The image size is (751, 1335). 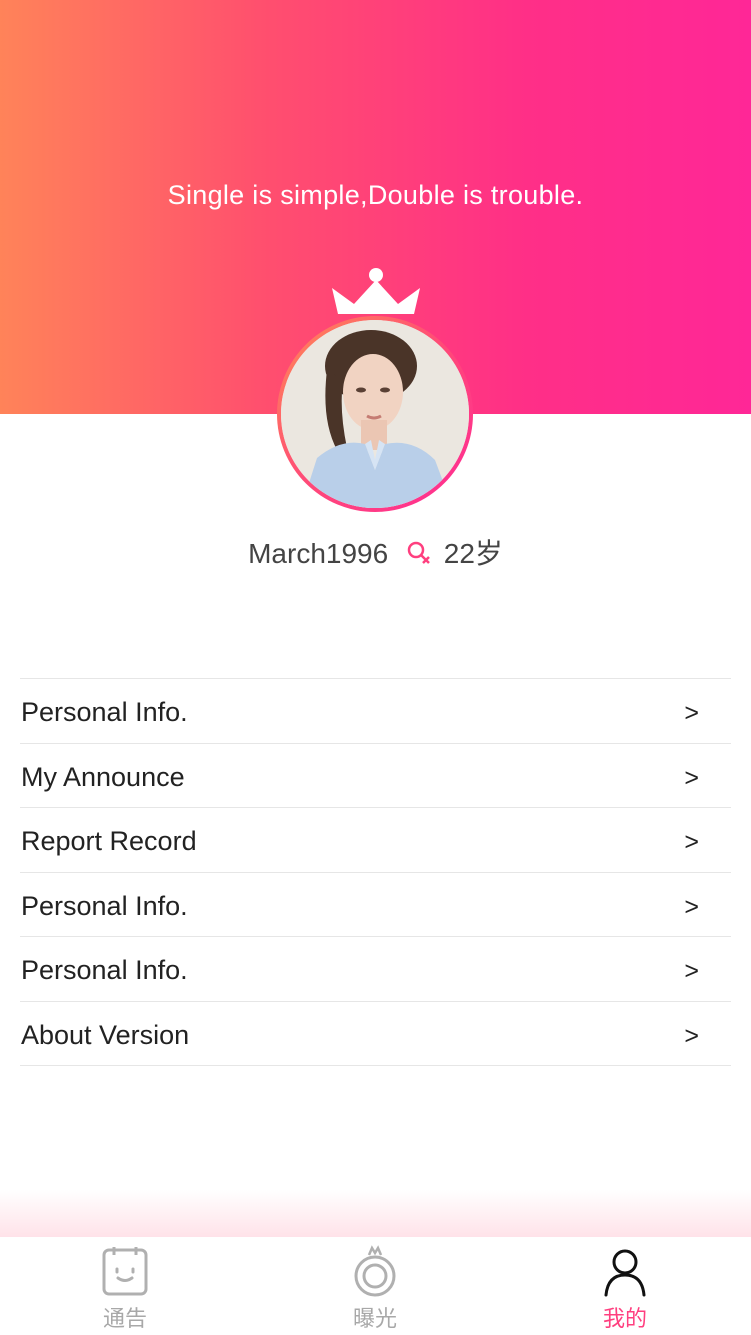 What do you see at coordinates (375, 195) in the screenshot?
I see `header-motto: Single is simple,Double is trouble.` at bounding box center [375, 195].